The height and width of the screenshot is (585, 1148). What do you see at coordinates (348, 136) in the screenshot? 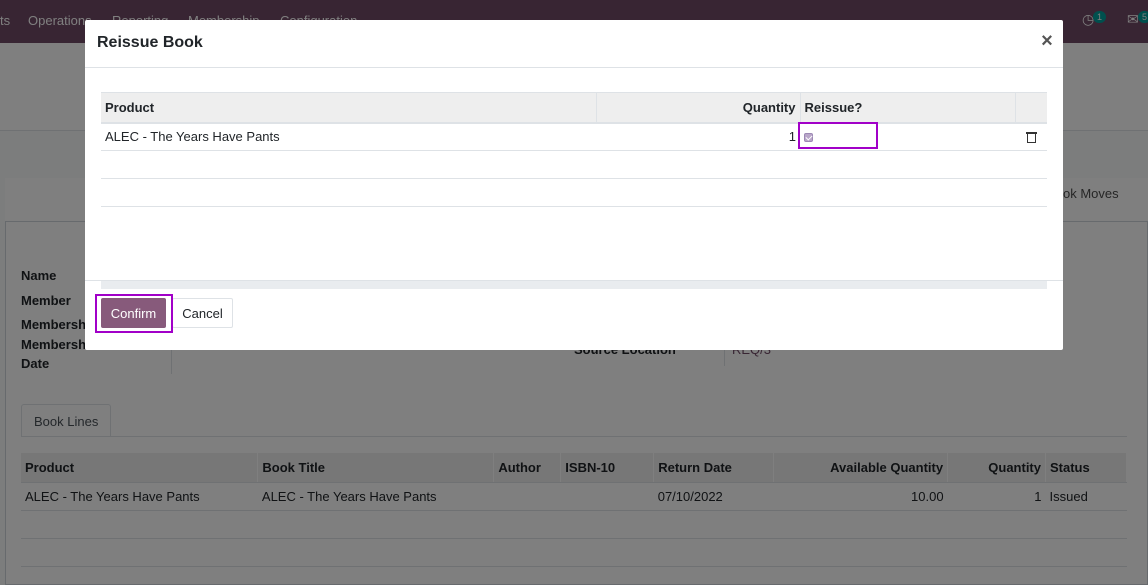
I see `cell-product: ALEC - The Years Have Pants` at bounding box center [348, 136].